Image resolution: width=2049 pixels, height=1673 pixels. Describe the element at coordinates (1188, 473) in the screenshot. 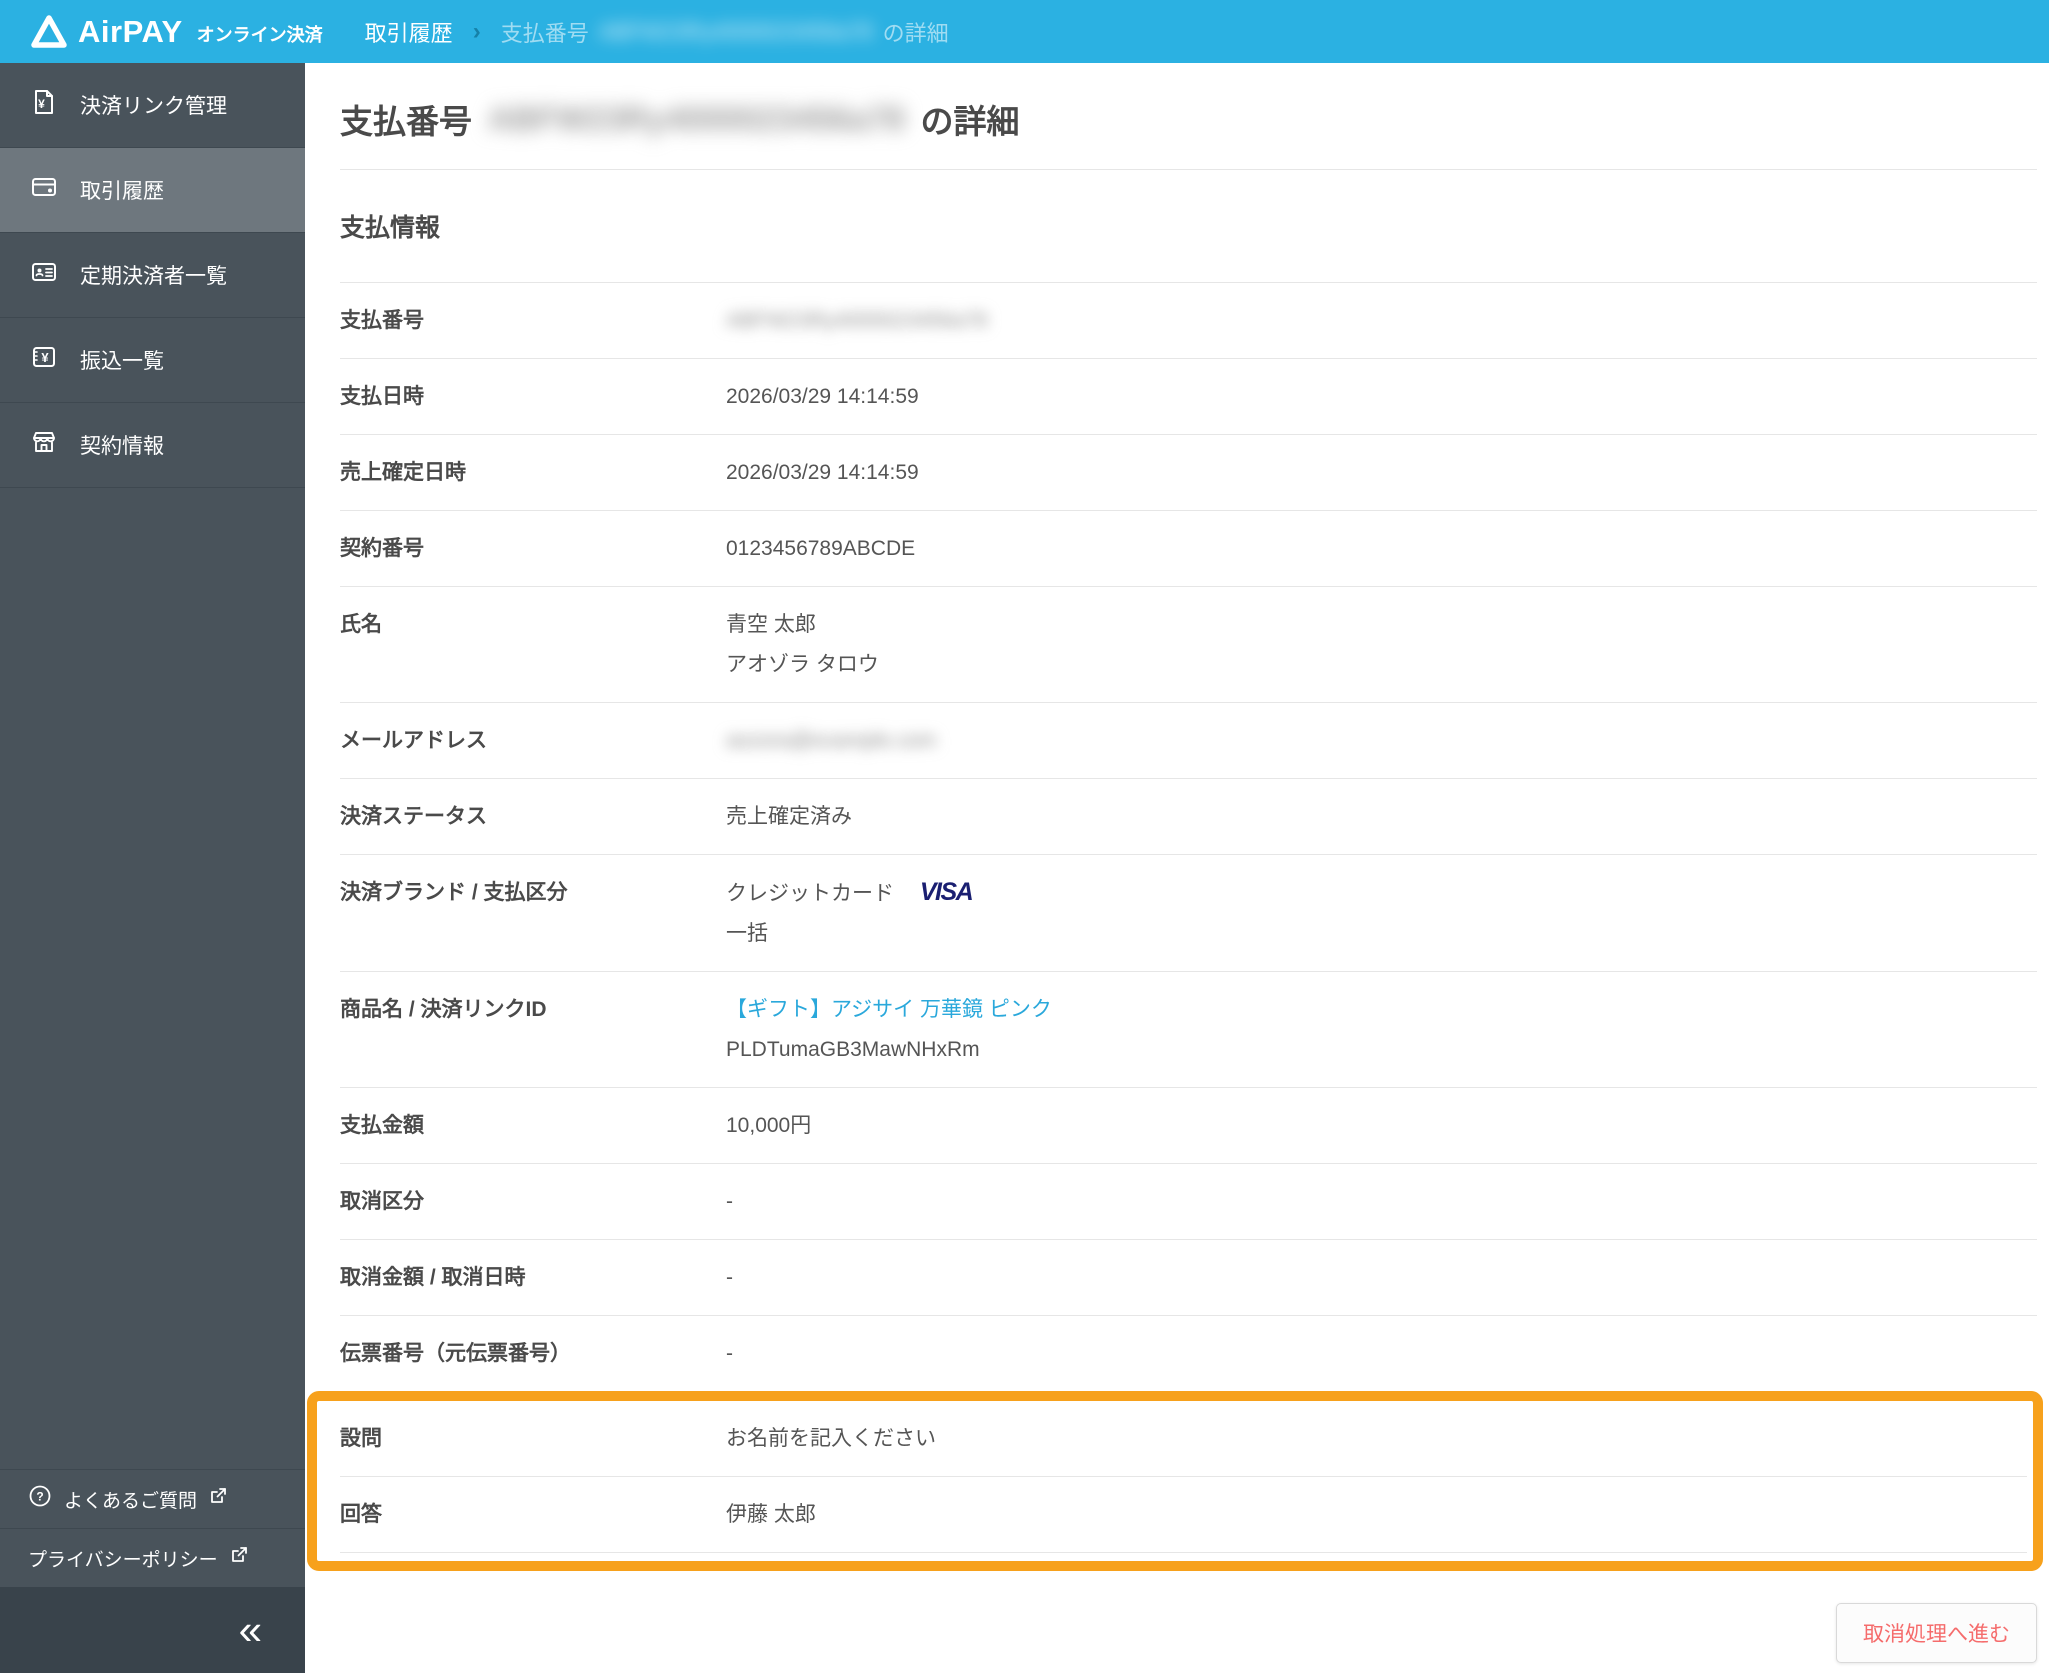

I see `table-row-sales-confirmed-datetime: 売上確定日時 2026/03/29 14:14:59` at that location.